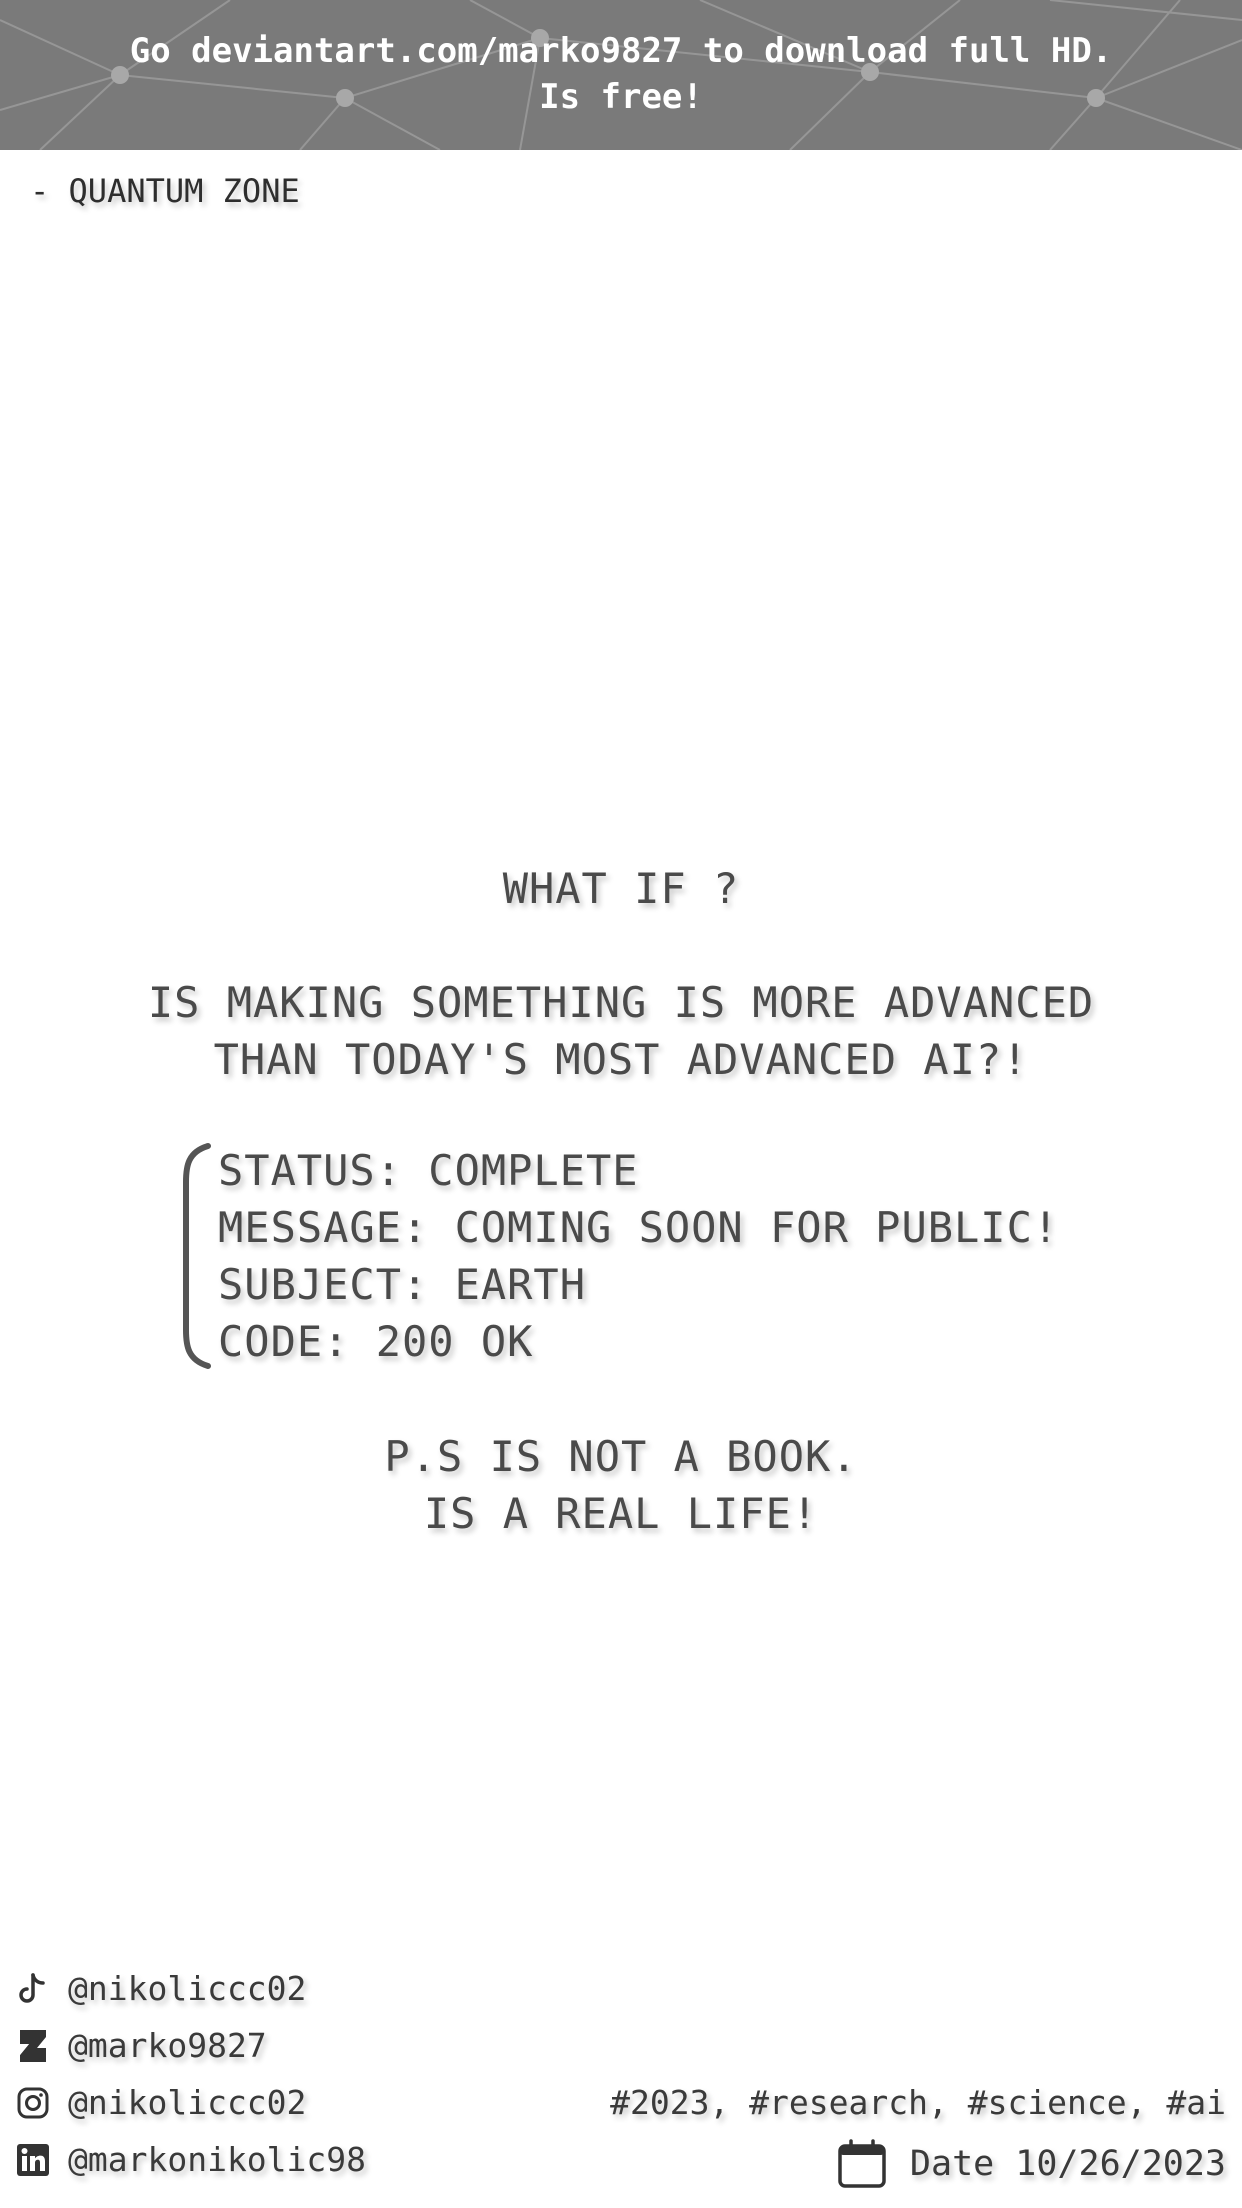  Describe the element at coordinates (33, 2046) in the screenshot. I see `deviantart-icon` at that location.